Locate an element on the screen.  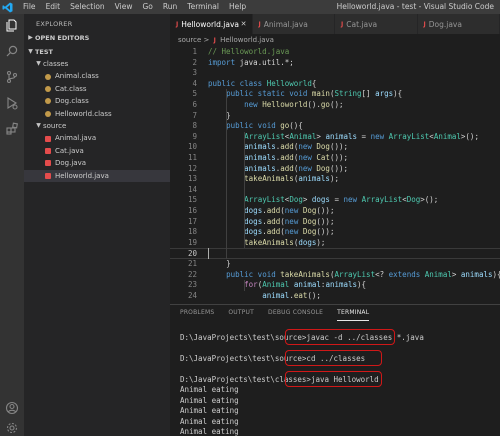
menu-item-terminal: Terminal is located at coordinates (203, 7).